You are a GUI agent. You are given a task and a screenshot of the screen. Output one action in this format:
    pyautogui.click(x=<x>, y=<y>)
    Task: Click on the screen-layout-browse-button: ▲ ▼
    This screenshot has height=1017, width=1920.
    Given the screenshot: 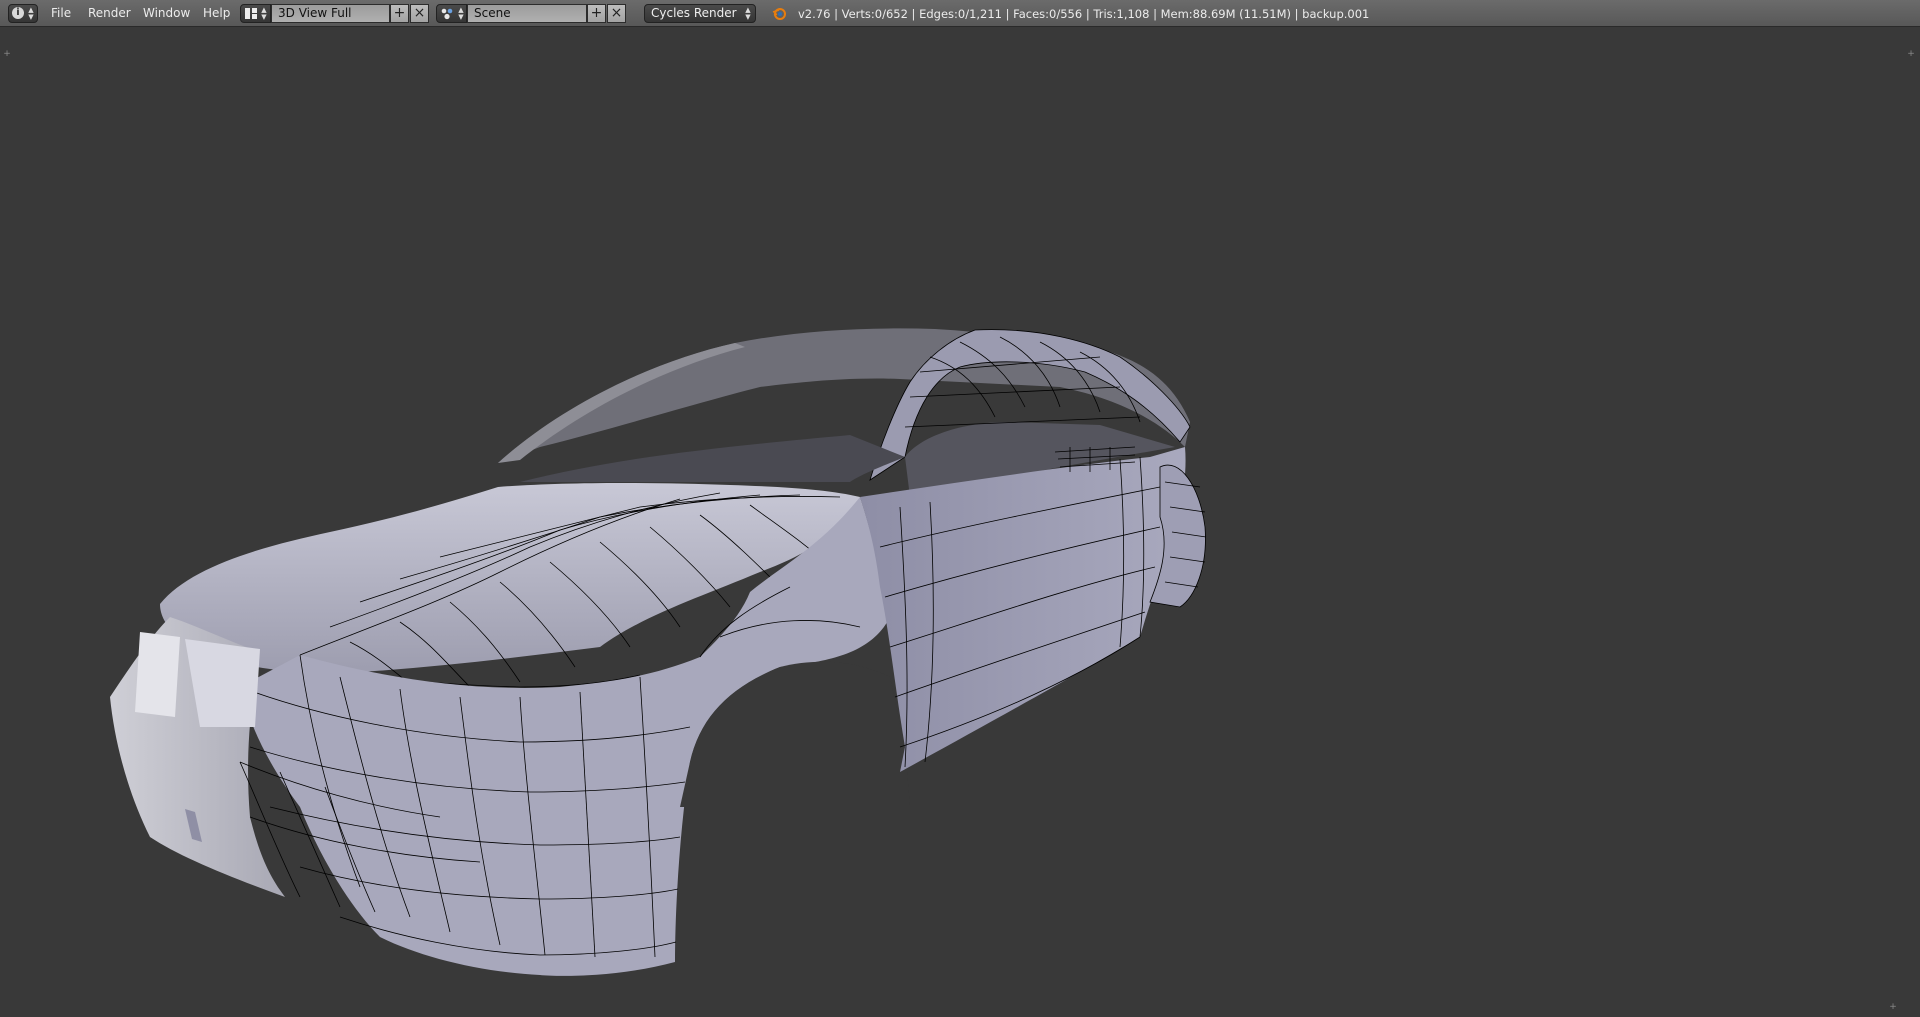 What is the action you would take?
    pyautogui.click(x=255, y=13)
    